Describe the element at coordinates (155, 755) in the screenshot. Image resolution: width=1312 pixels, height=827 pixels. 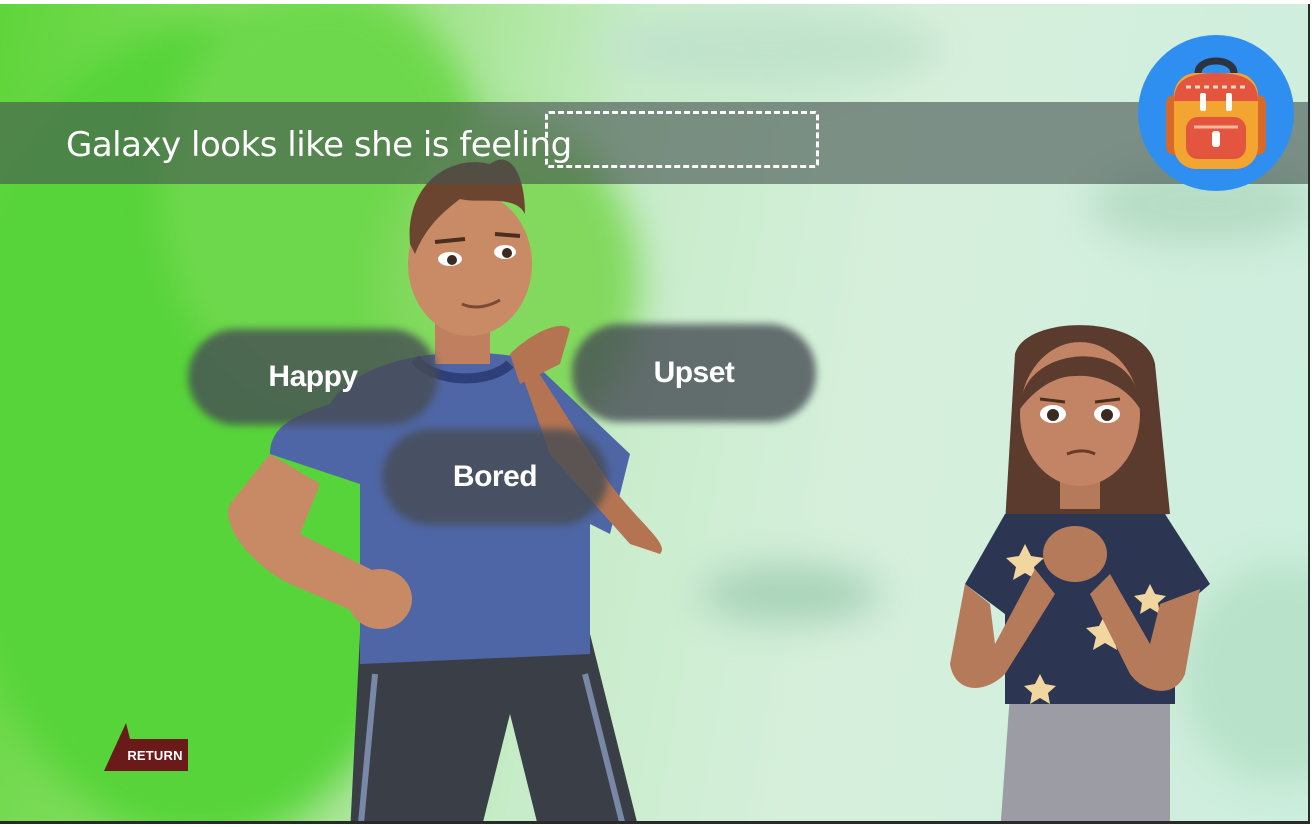
I see `return-label: RETURN` at that location.